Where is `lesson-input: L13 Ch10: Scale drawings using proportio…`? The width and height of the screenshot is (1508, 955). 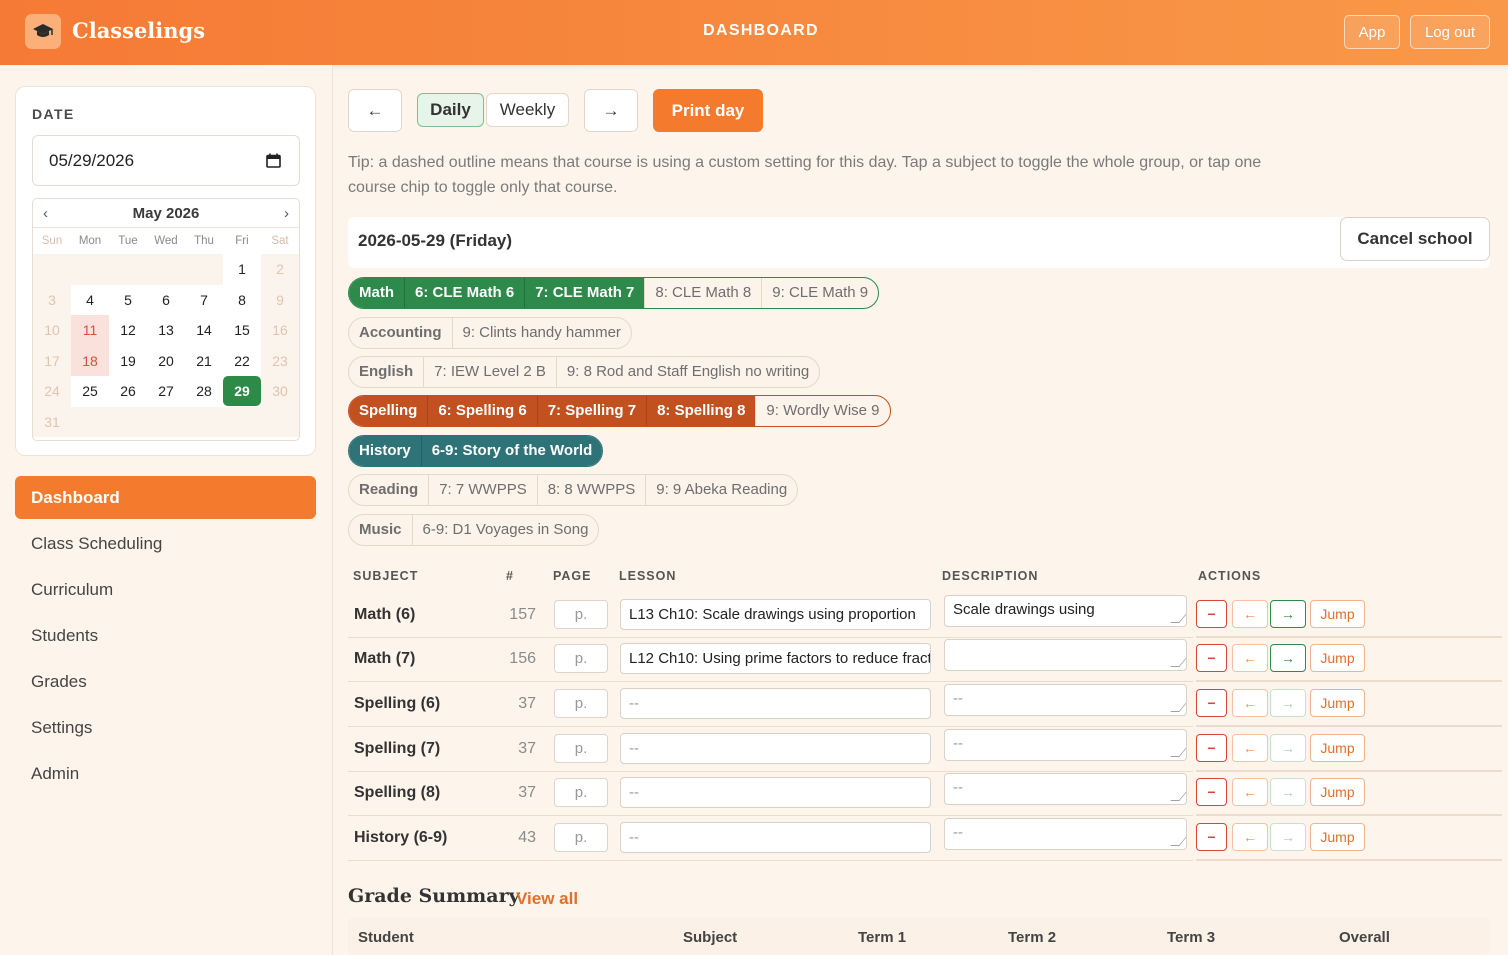 lesson-input: L13 Ch10: Scale drawings using proportio… is located at coordinates (775, 614).